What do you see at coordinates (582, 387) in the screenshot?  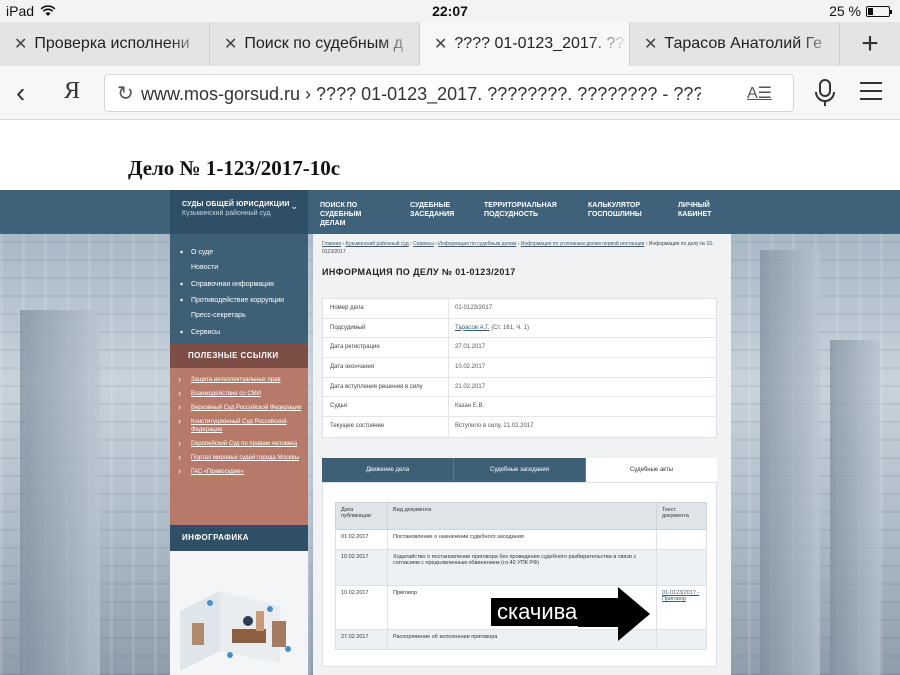 I see `info-value-cell: 21.02.2017` at bounding box center [582, 387].